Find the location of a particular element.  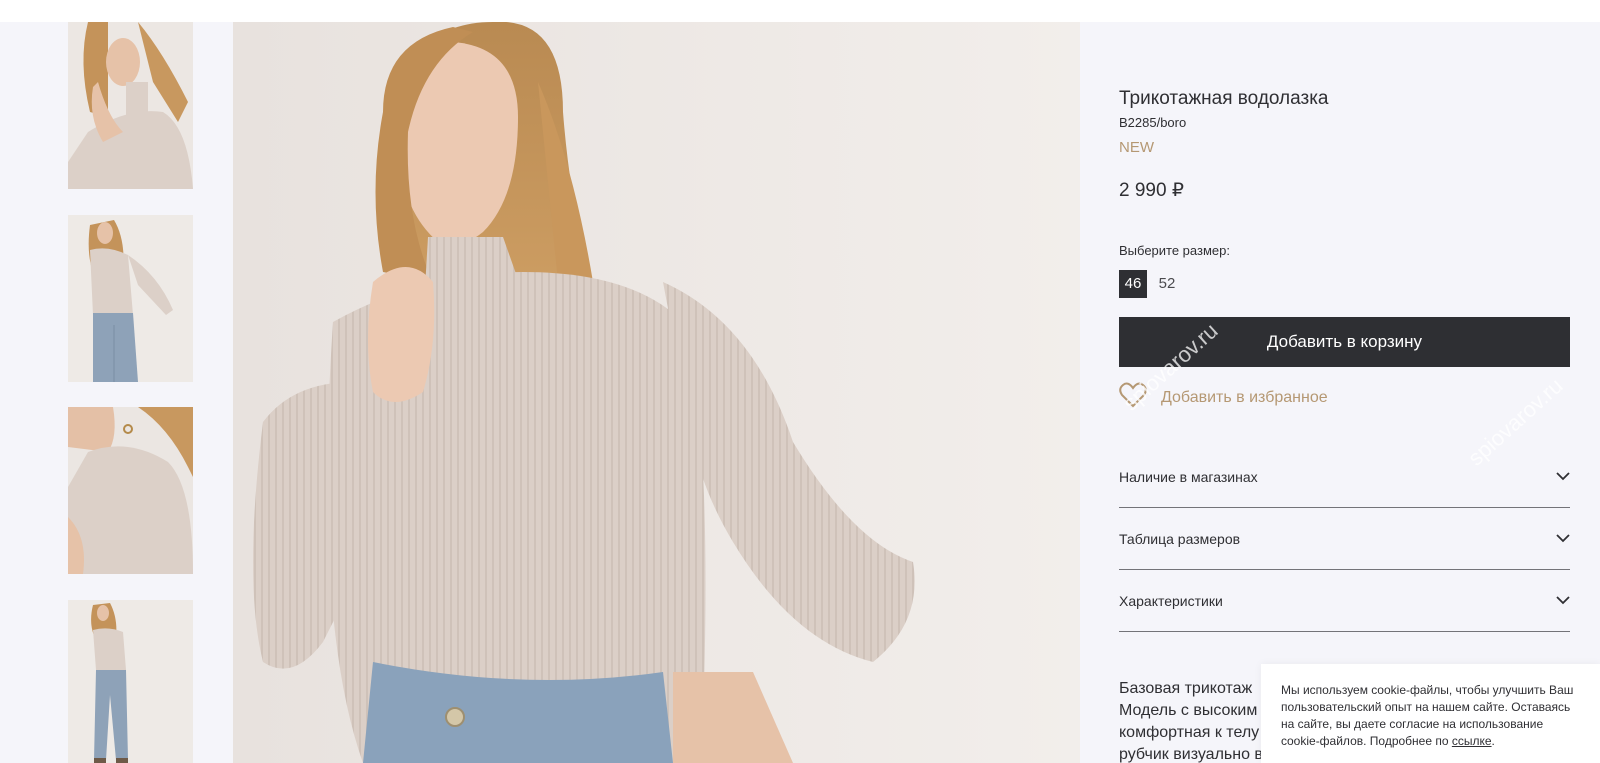

add-to-favorites-button: Добавить в избранное is located at coordinates (1223, 397).